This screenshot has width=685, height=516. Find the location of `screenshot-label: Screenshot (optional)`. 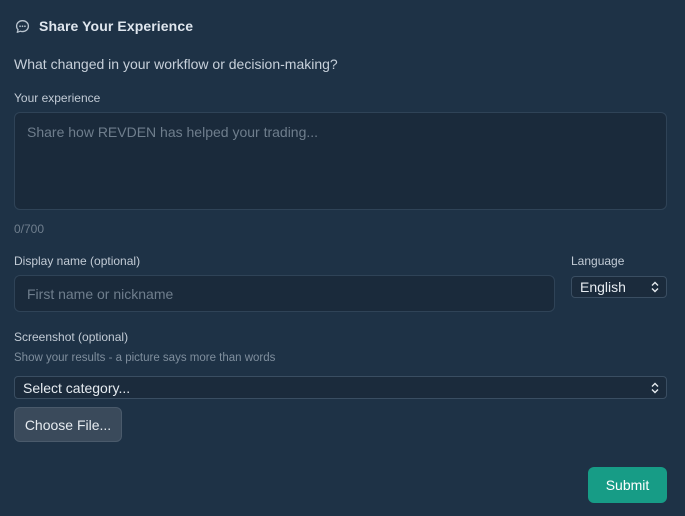

screenshot-label: Screenshot (optional) is located at coordinates (71, 337).